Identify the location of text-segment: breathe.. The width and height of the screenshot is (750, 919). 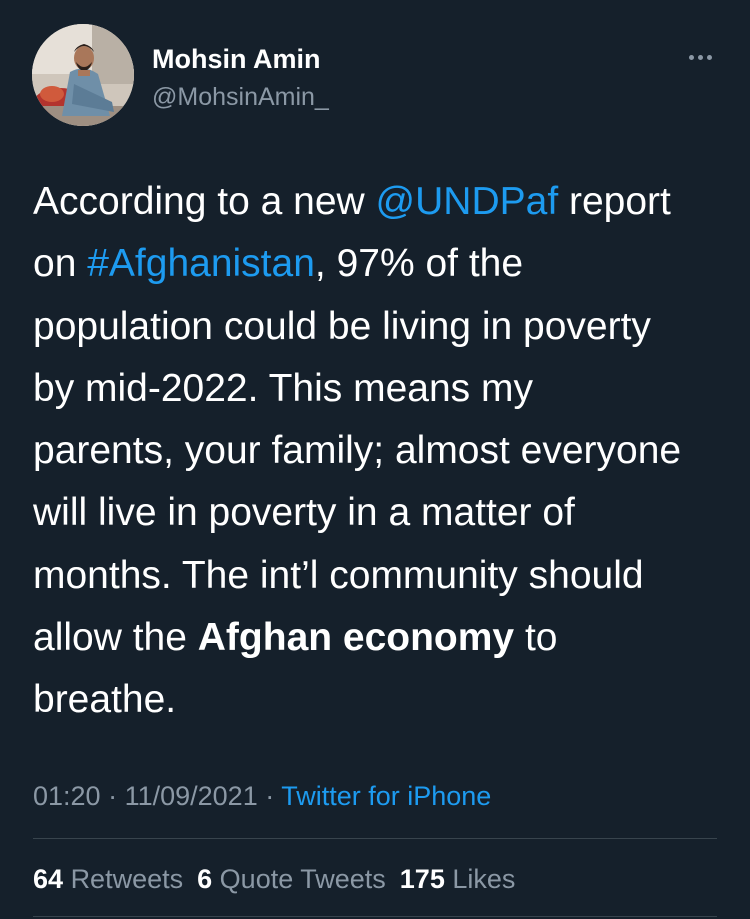
(105, 700).